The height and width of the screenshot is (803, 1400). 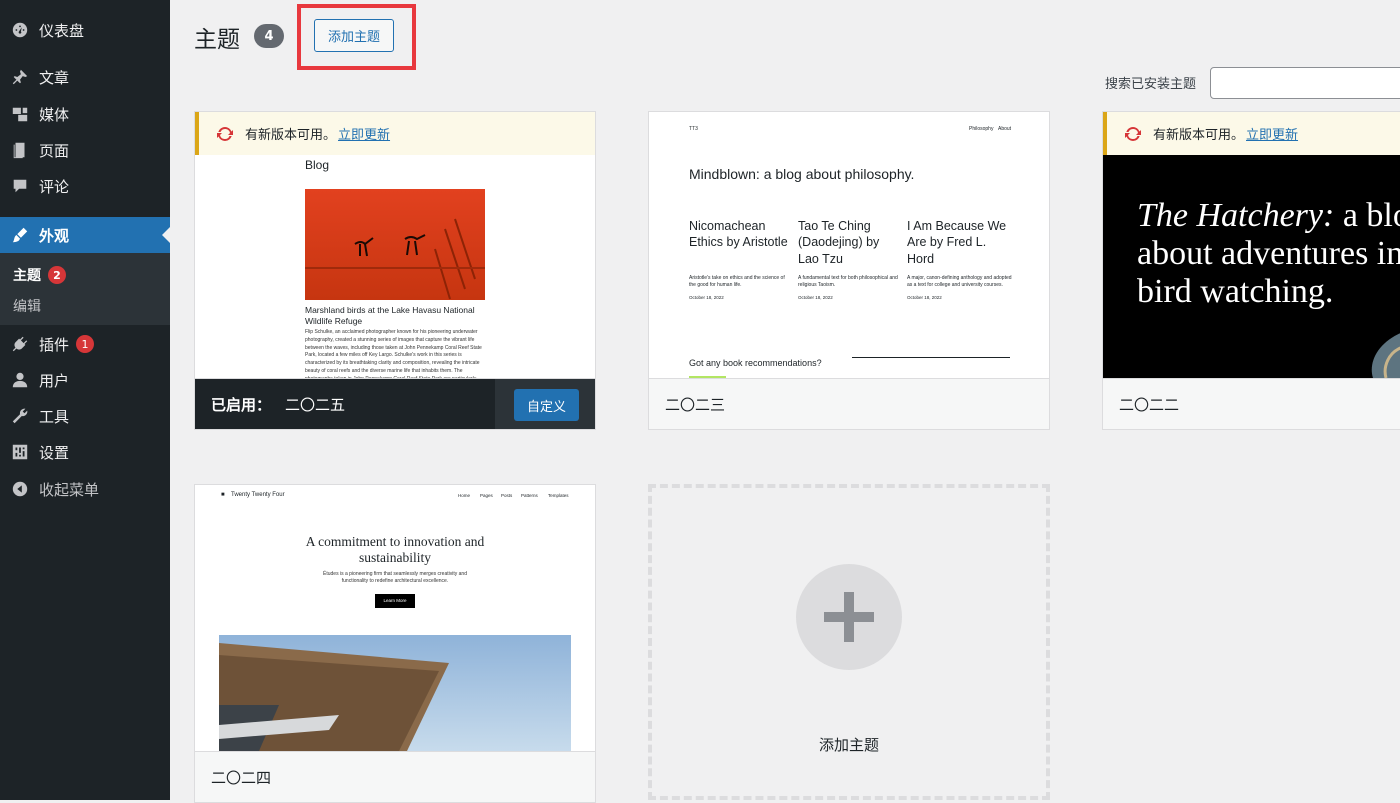 I want to click on current-arrow, so click(x=166, y=235).